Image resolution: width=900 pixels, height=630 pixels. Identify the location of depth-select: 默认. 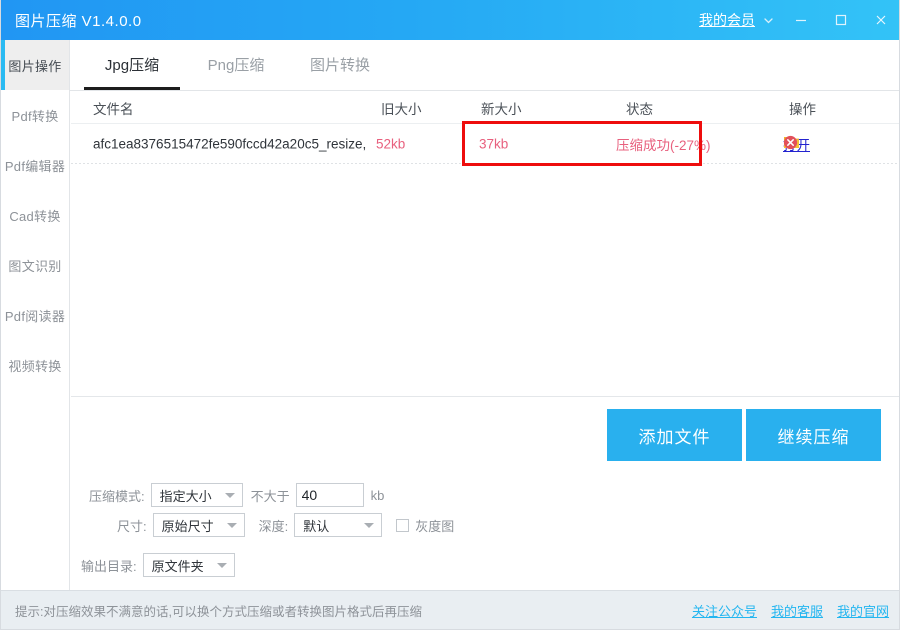
(338, 525).